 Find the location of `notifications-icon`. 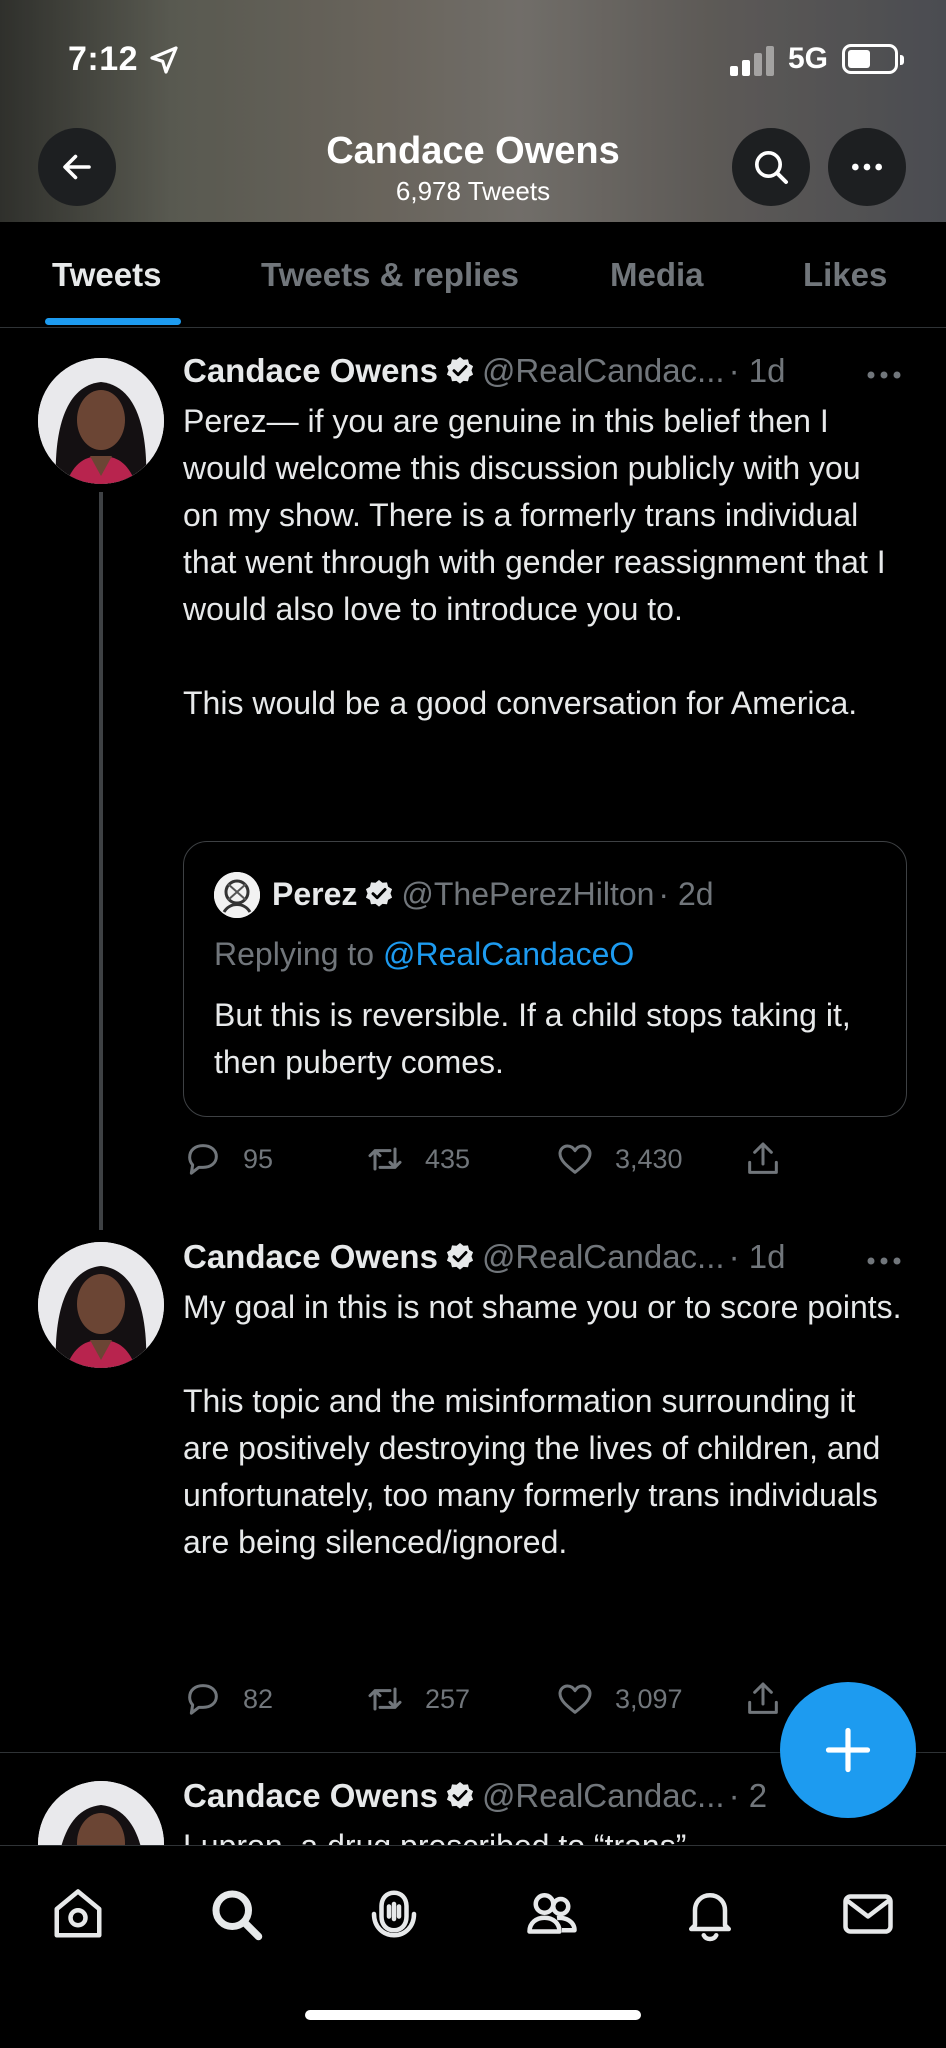

notifications-icon is located at coordinates (710, 1914).